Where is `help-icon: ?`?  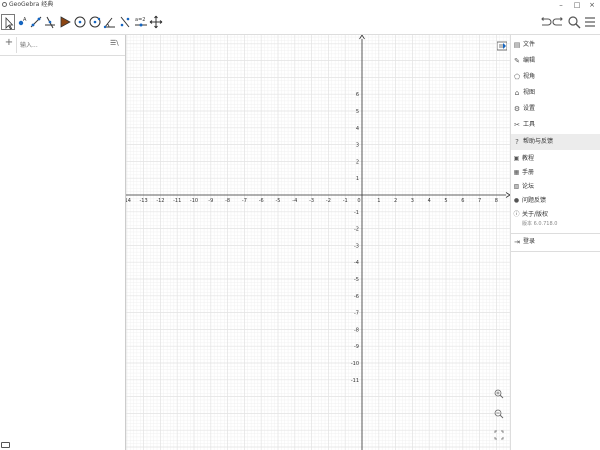 help-icon: ? is located at coordinates (517, 142).